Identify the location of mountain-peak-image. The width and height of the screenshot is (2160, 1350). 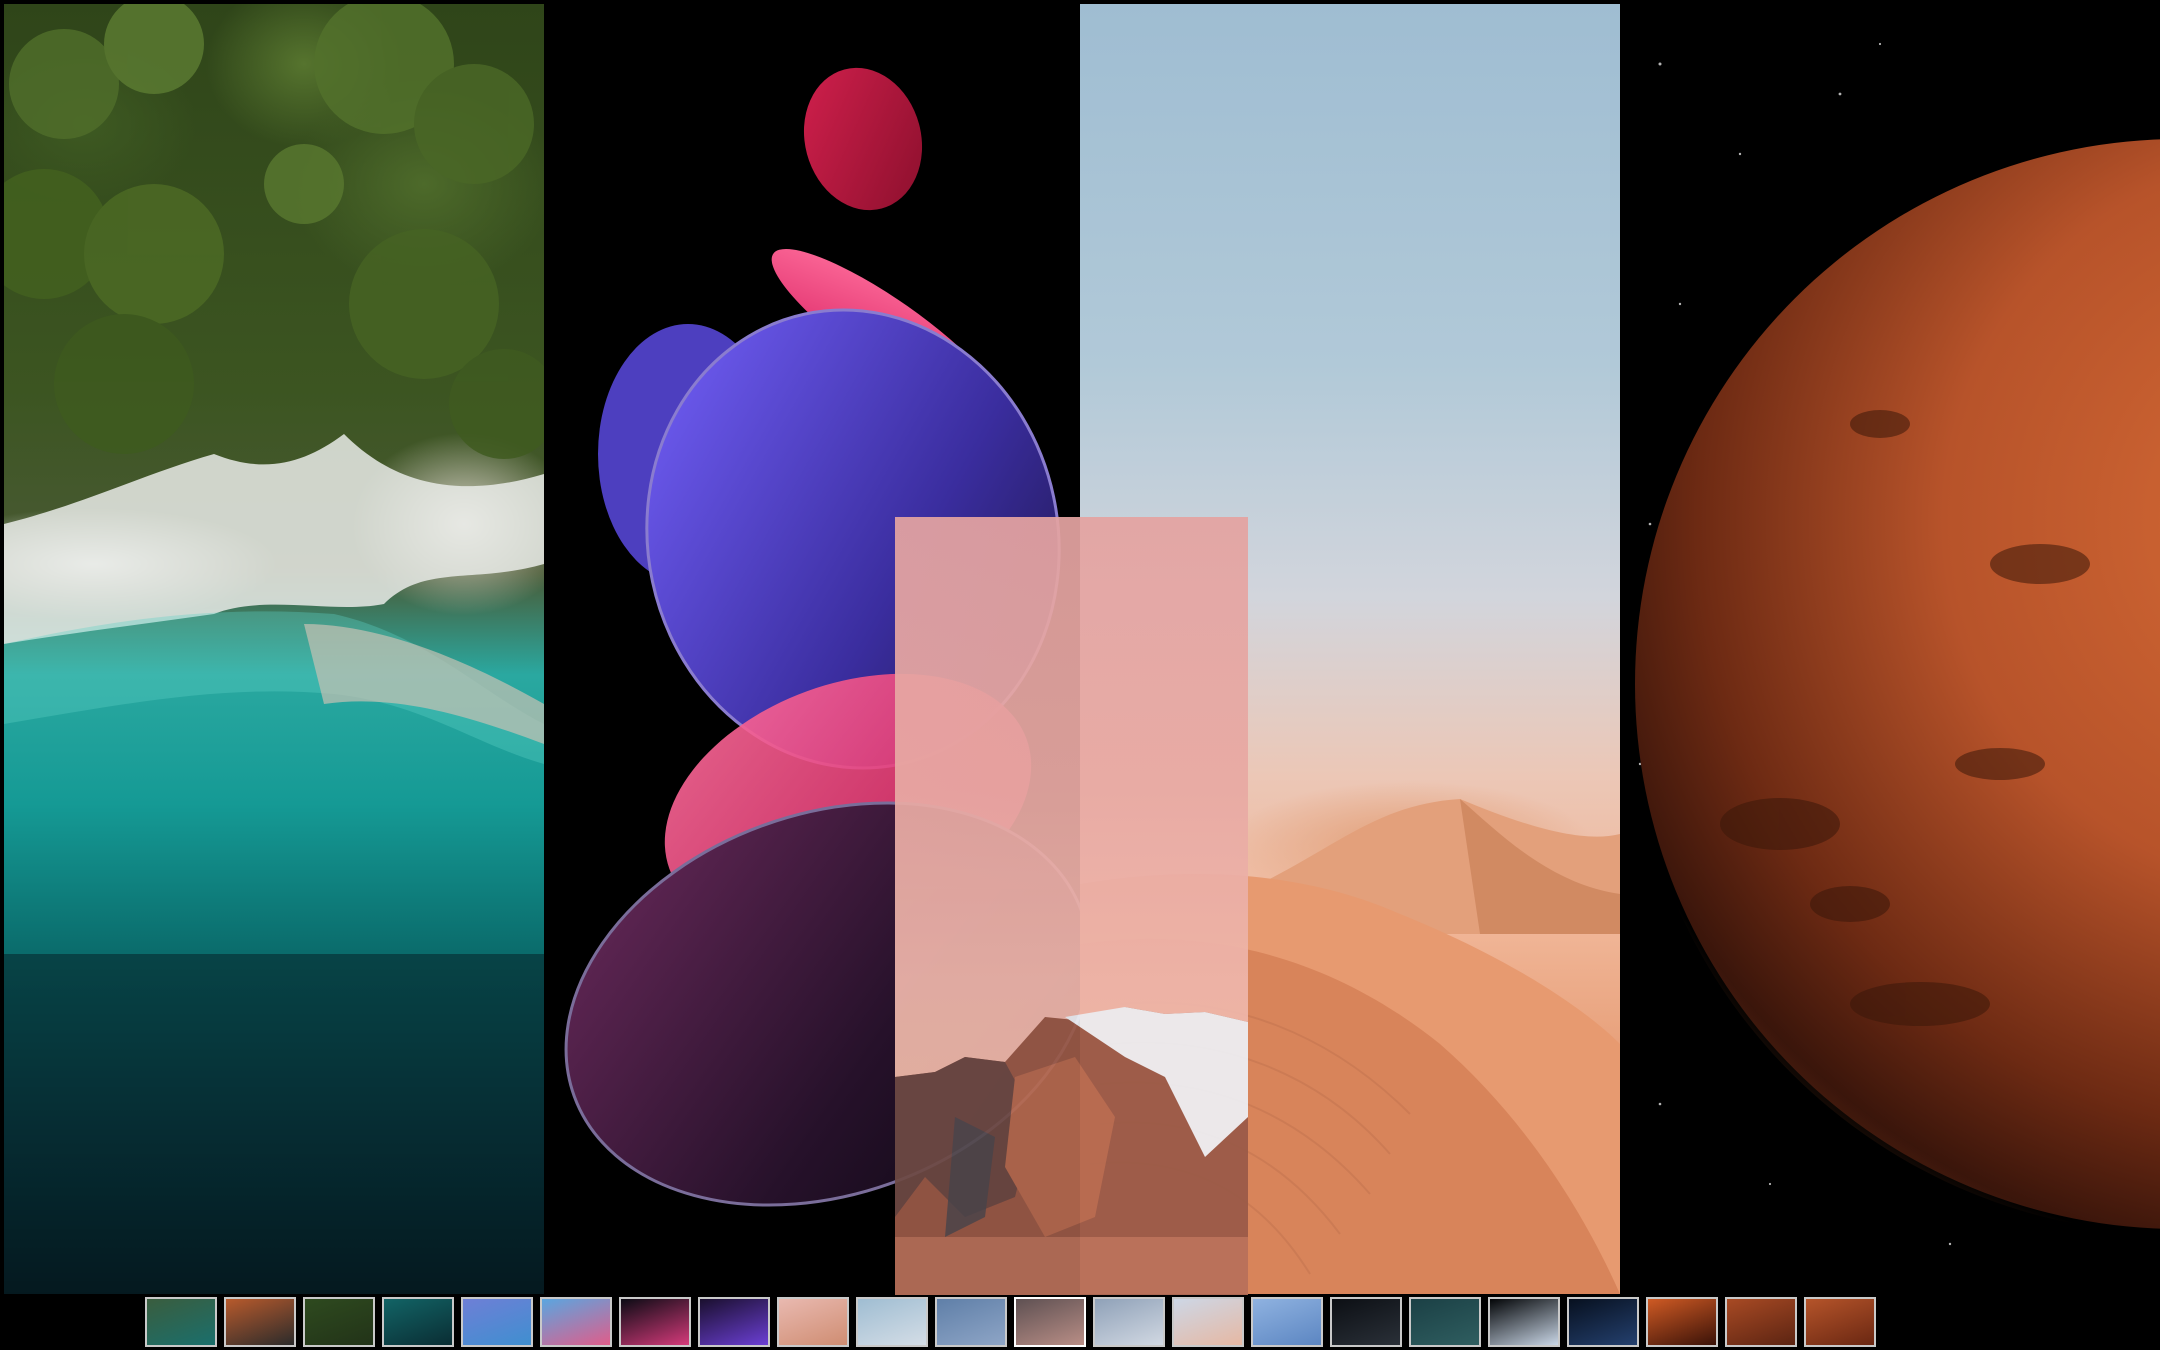
(1071, 1151).